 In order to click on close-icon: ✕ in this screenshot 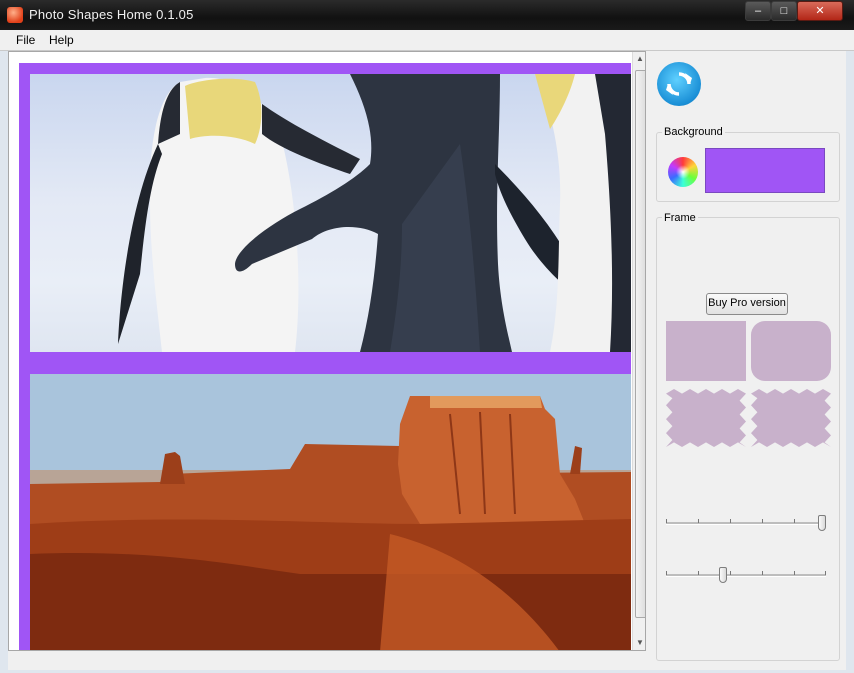, I will do `click(820, 11)`.